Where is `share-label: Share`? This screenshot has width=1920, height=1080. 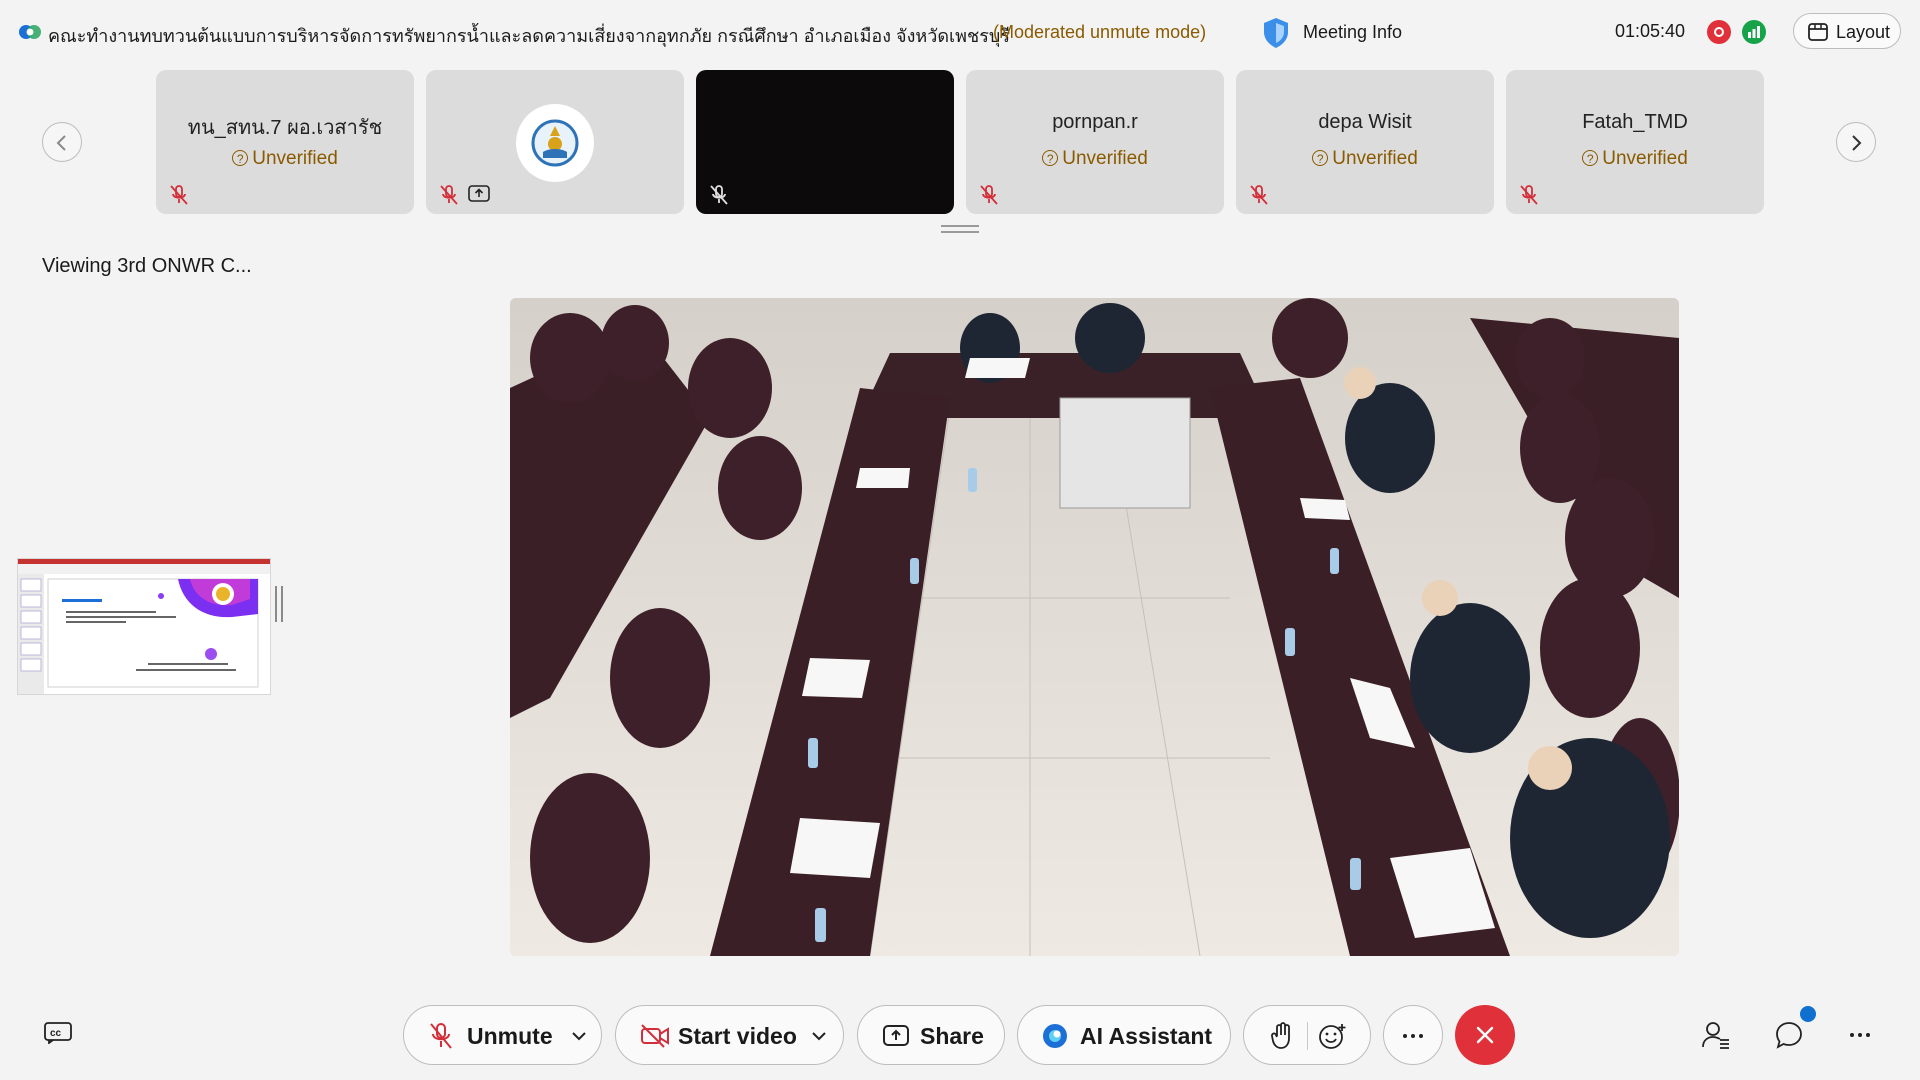
share-label: Share is located at coordinates (952, 1036).